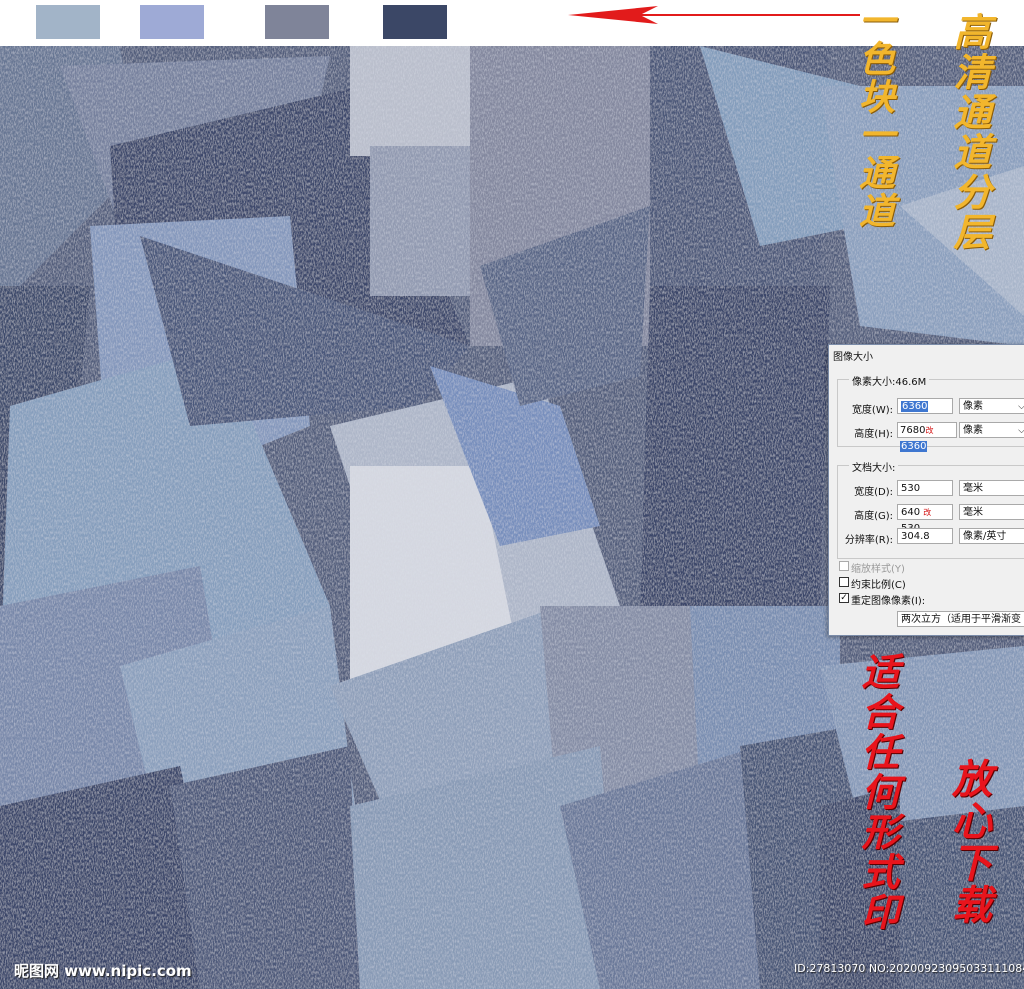 This screenshot has width=1024, height=989. I want to click on resolution-unit: 像素/英寸, so click(985, 536).